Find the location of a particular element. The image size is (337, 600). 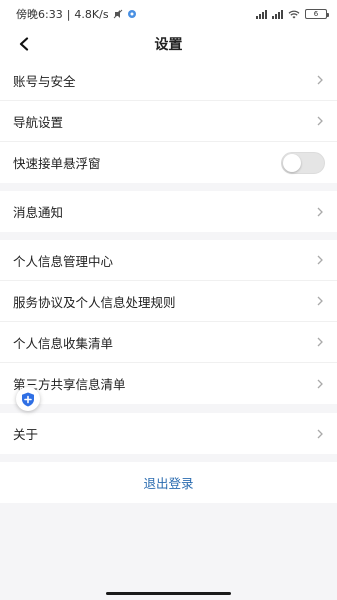

row-label: 快速接单悬浮窗 is located at coordinates (57, 163).